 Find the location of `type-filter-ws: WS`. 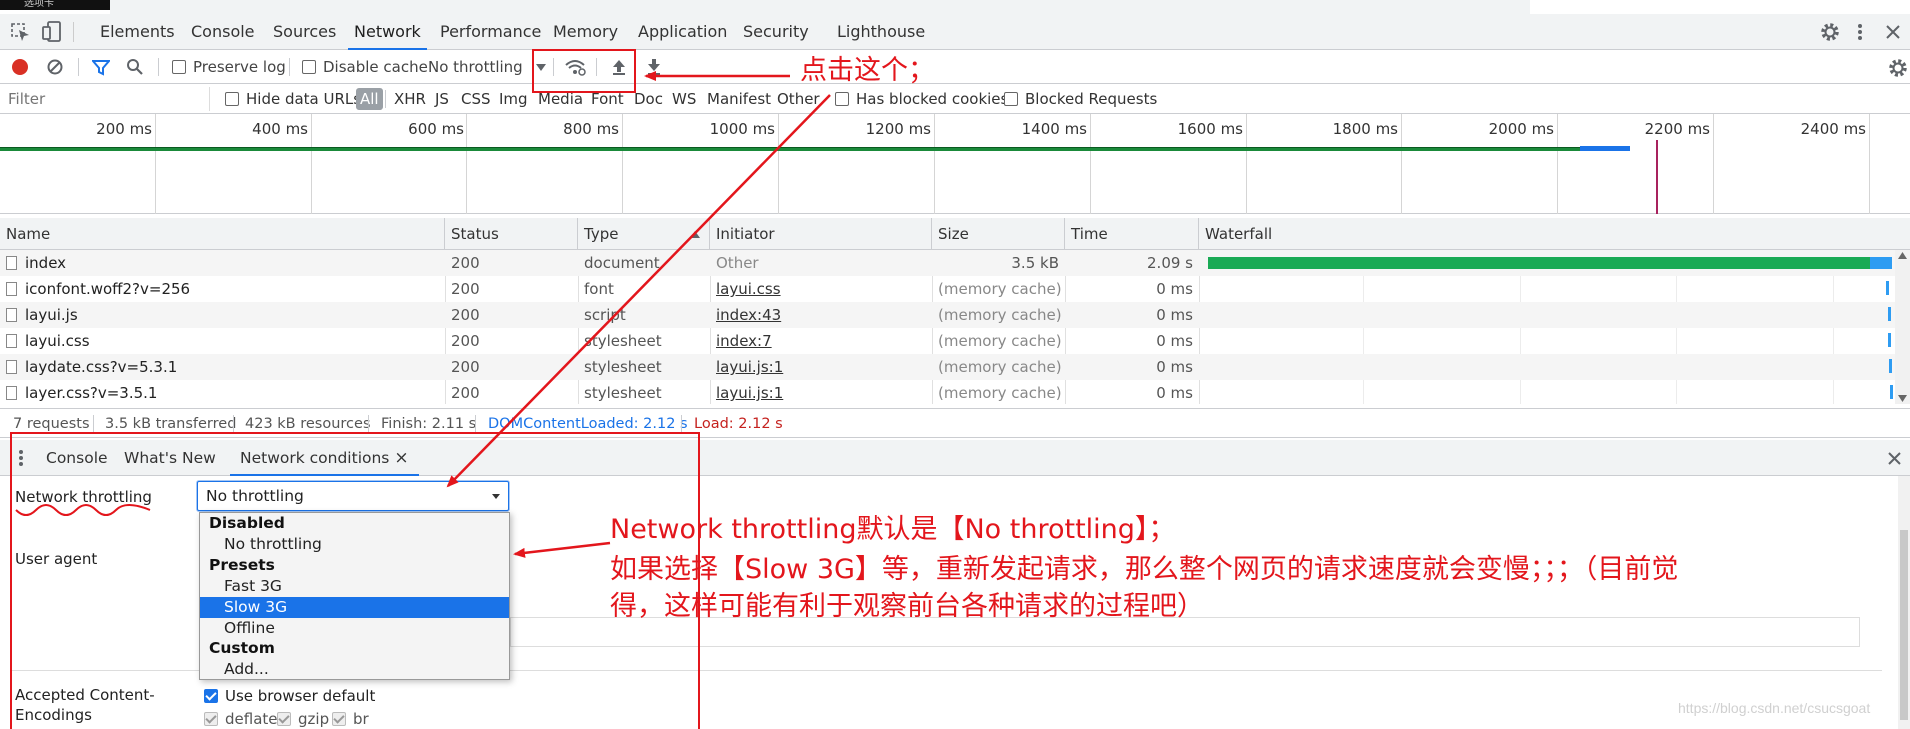

type-filter-ws: WS is located at coordinates (684, 99).